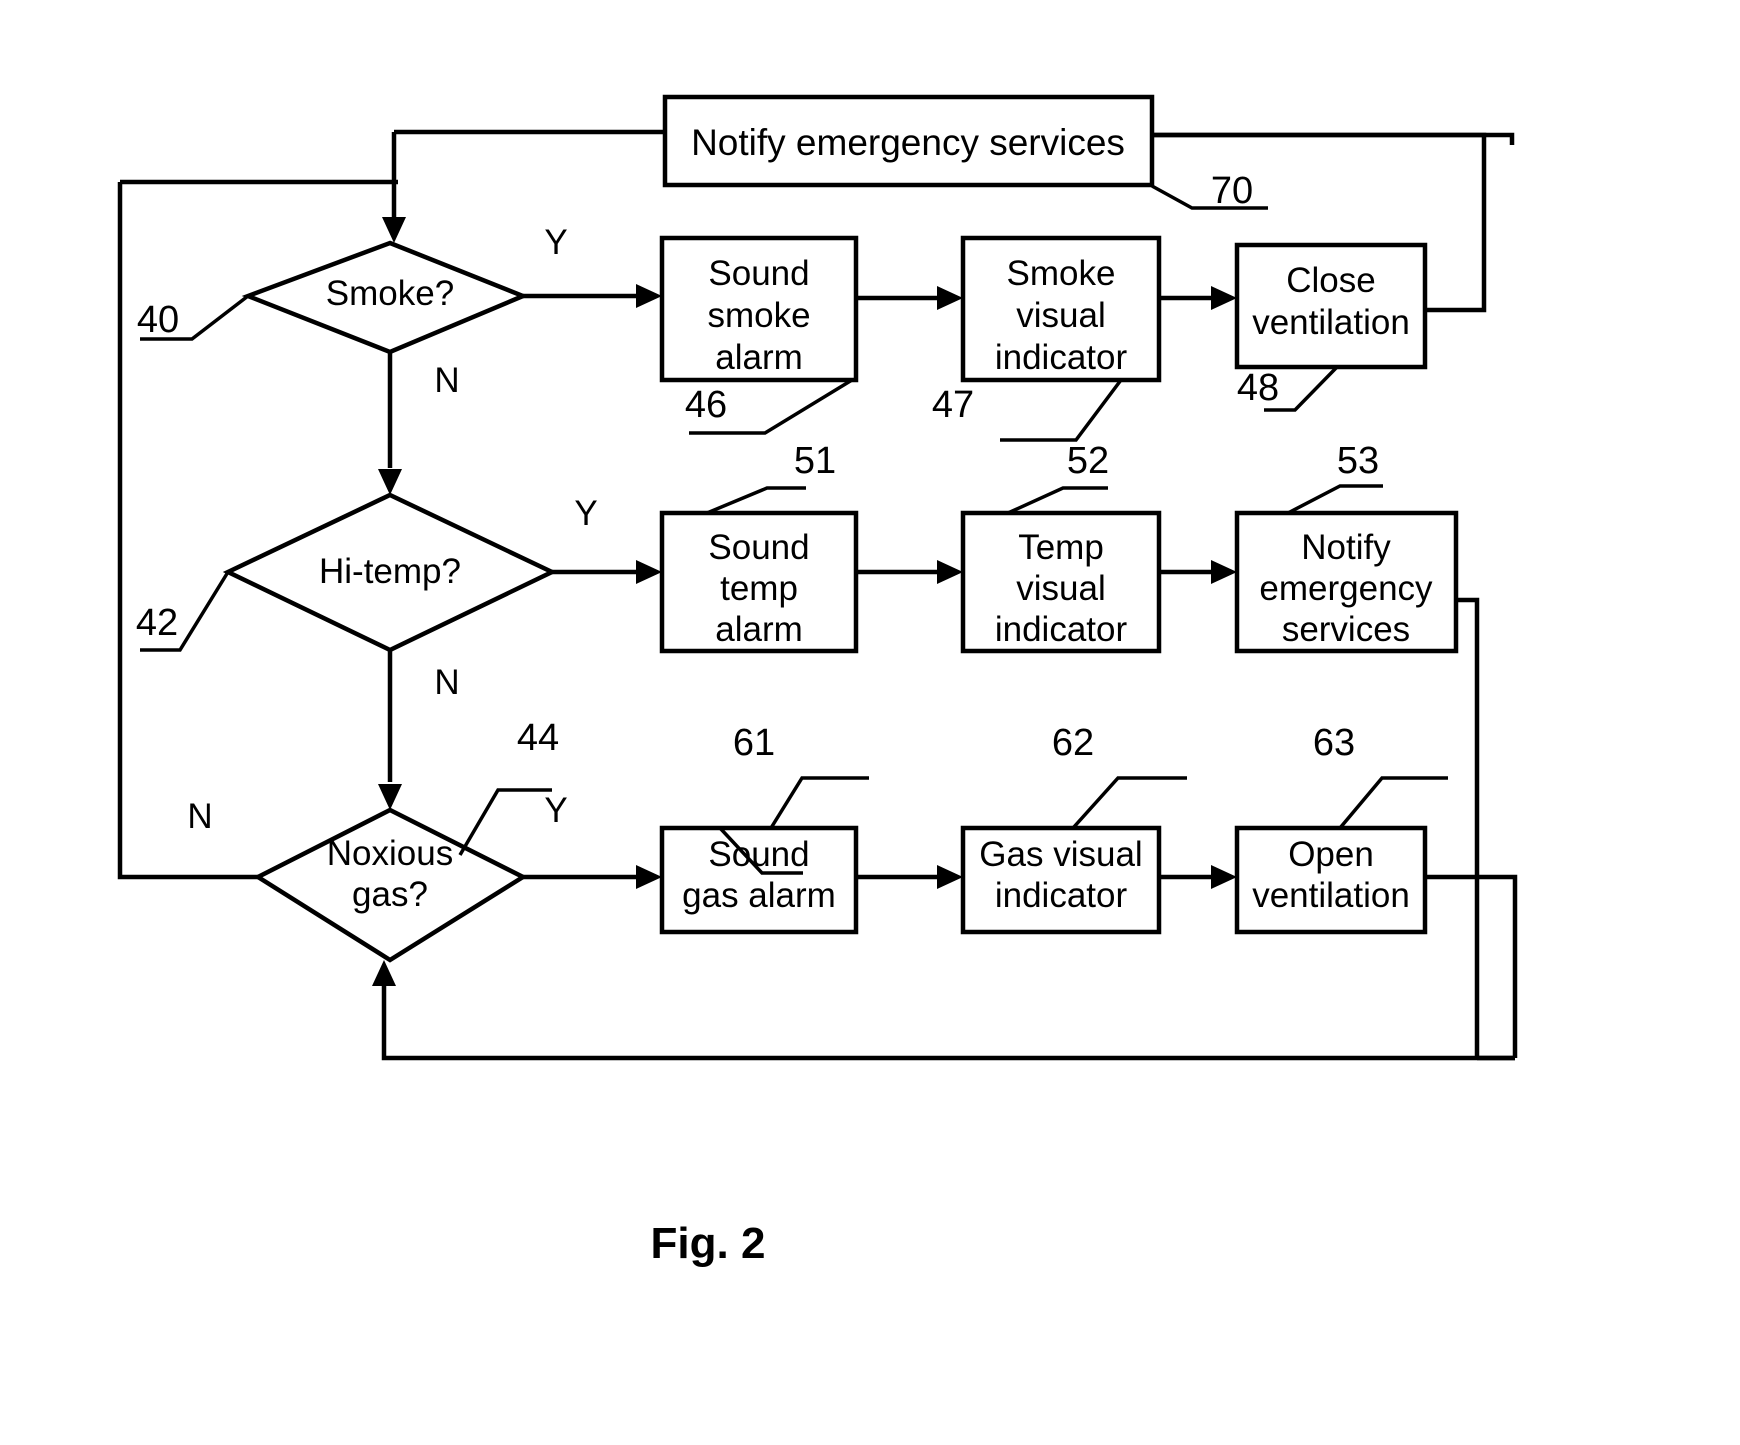 Image resolution: width=1740 pixels, height=1445 pixels. Describe the element at coordinates (1346, 629) in the screenshot. I see `notify-services-line3: services` at that location.